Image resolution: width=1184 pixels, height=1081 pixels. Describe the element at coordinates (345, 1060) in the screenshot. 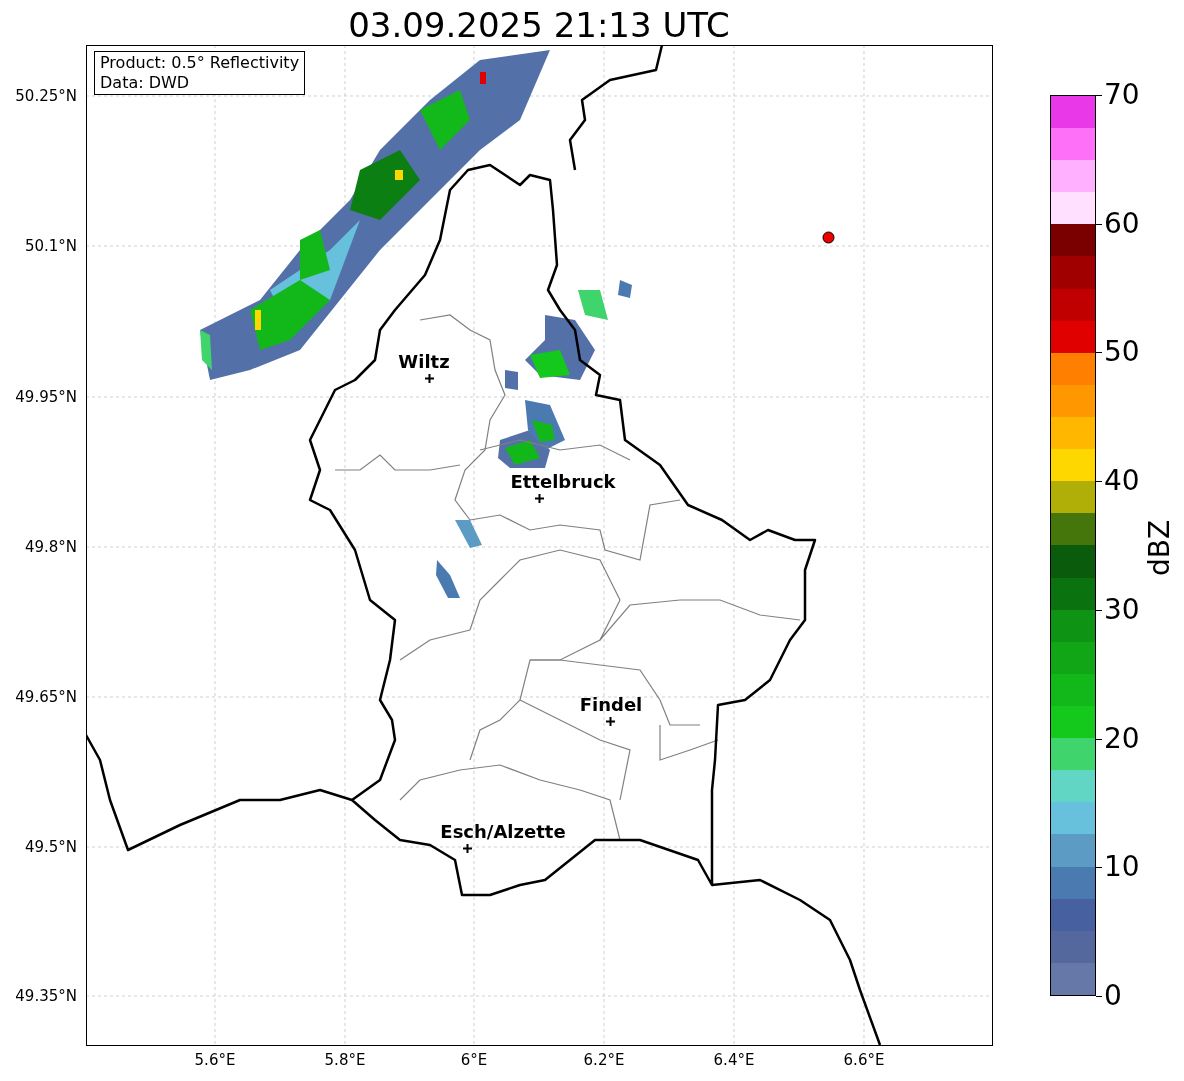

I see `axis-tick-label: 5.8°E` at that location.